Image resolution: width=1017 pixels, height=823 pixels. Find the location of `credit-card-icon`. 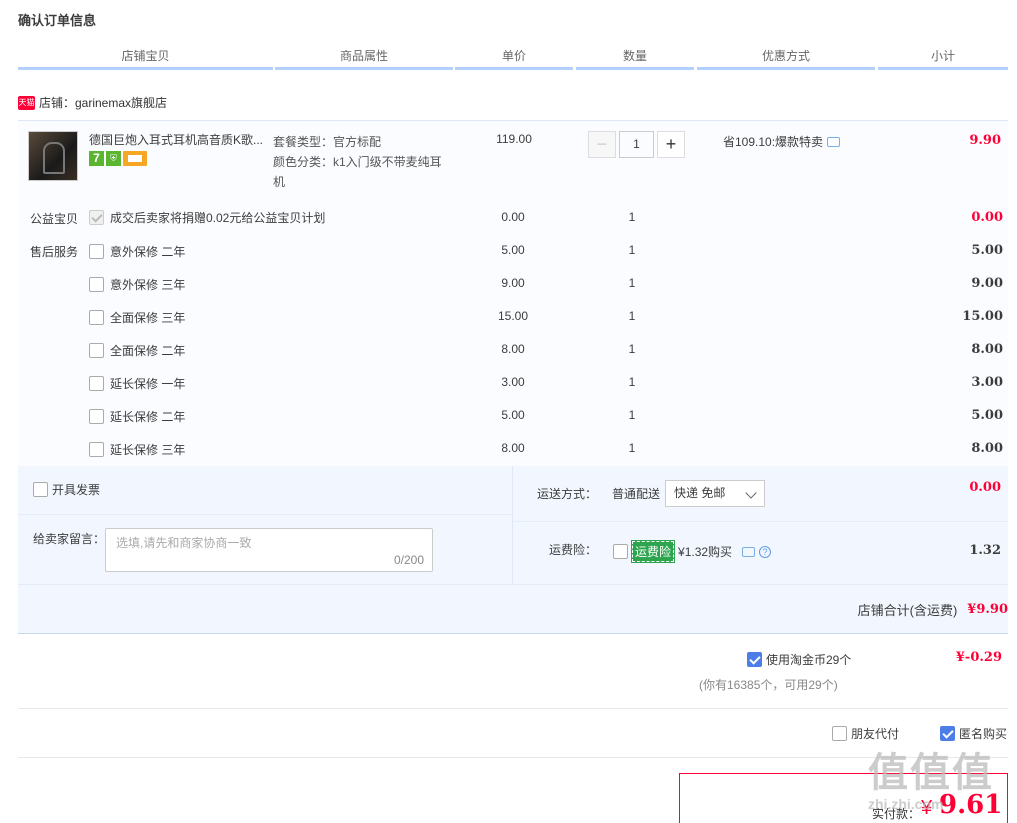

credit-card-icon is located at coordinates (135, 158).